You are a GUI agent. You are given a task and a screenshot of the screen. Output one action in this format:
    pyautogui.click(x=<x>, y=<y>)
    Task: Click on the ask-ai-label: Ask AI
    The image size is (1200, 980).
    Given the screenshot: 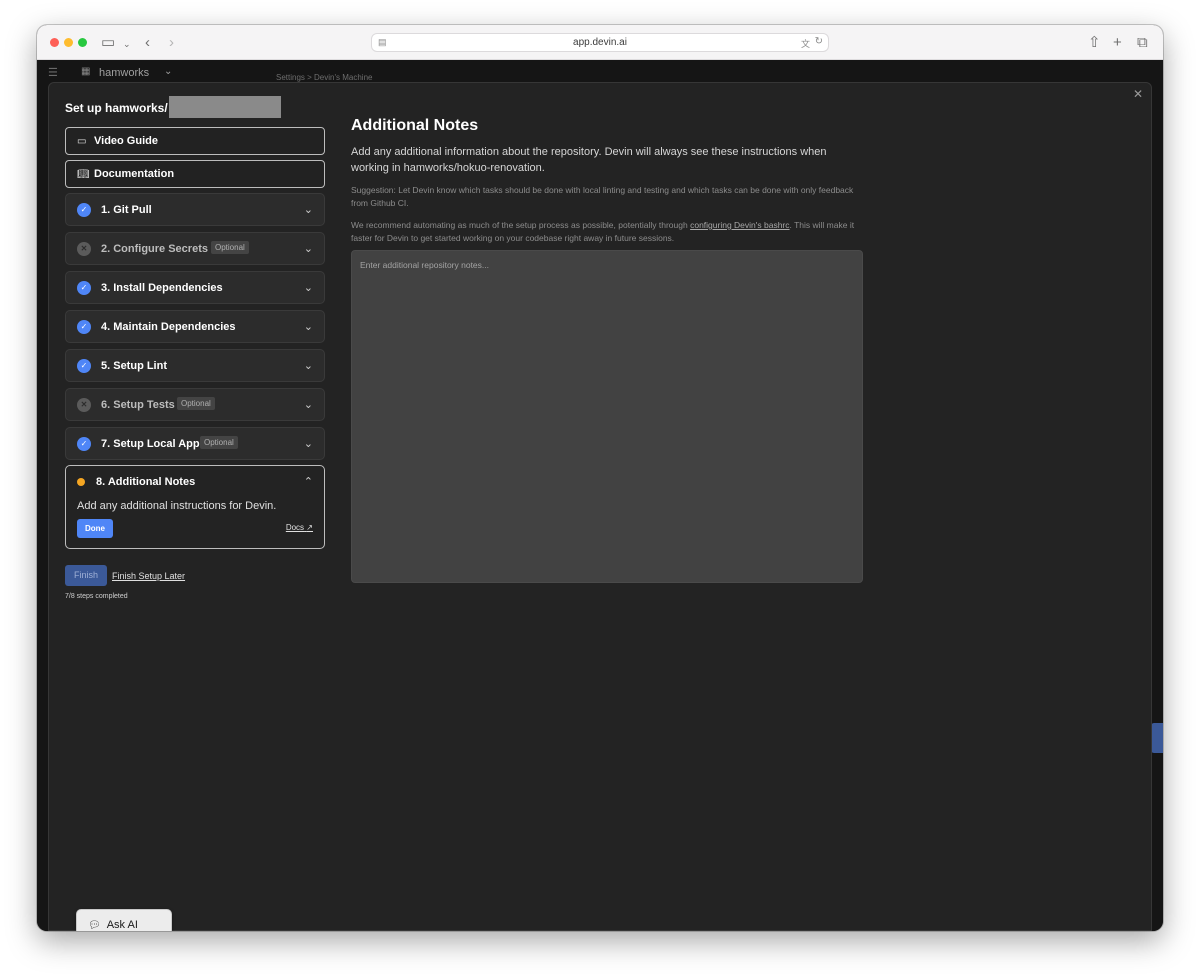 What is the action you would take?
    pyautogui.click(x=122, y=925)
    